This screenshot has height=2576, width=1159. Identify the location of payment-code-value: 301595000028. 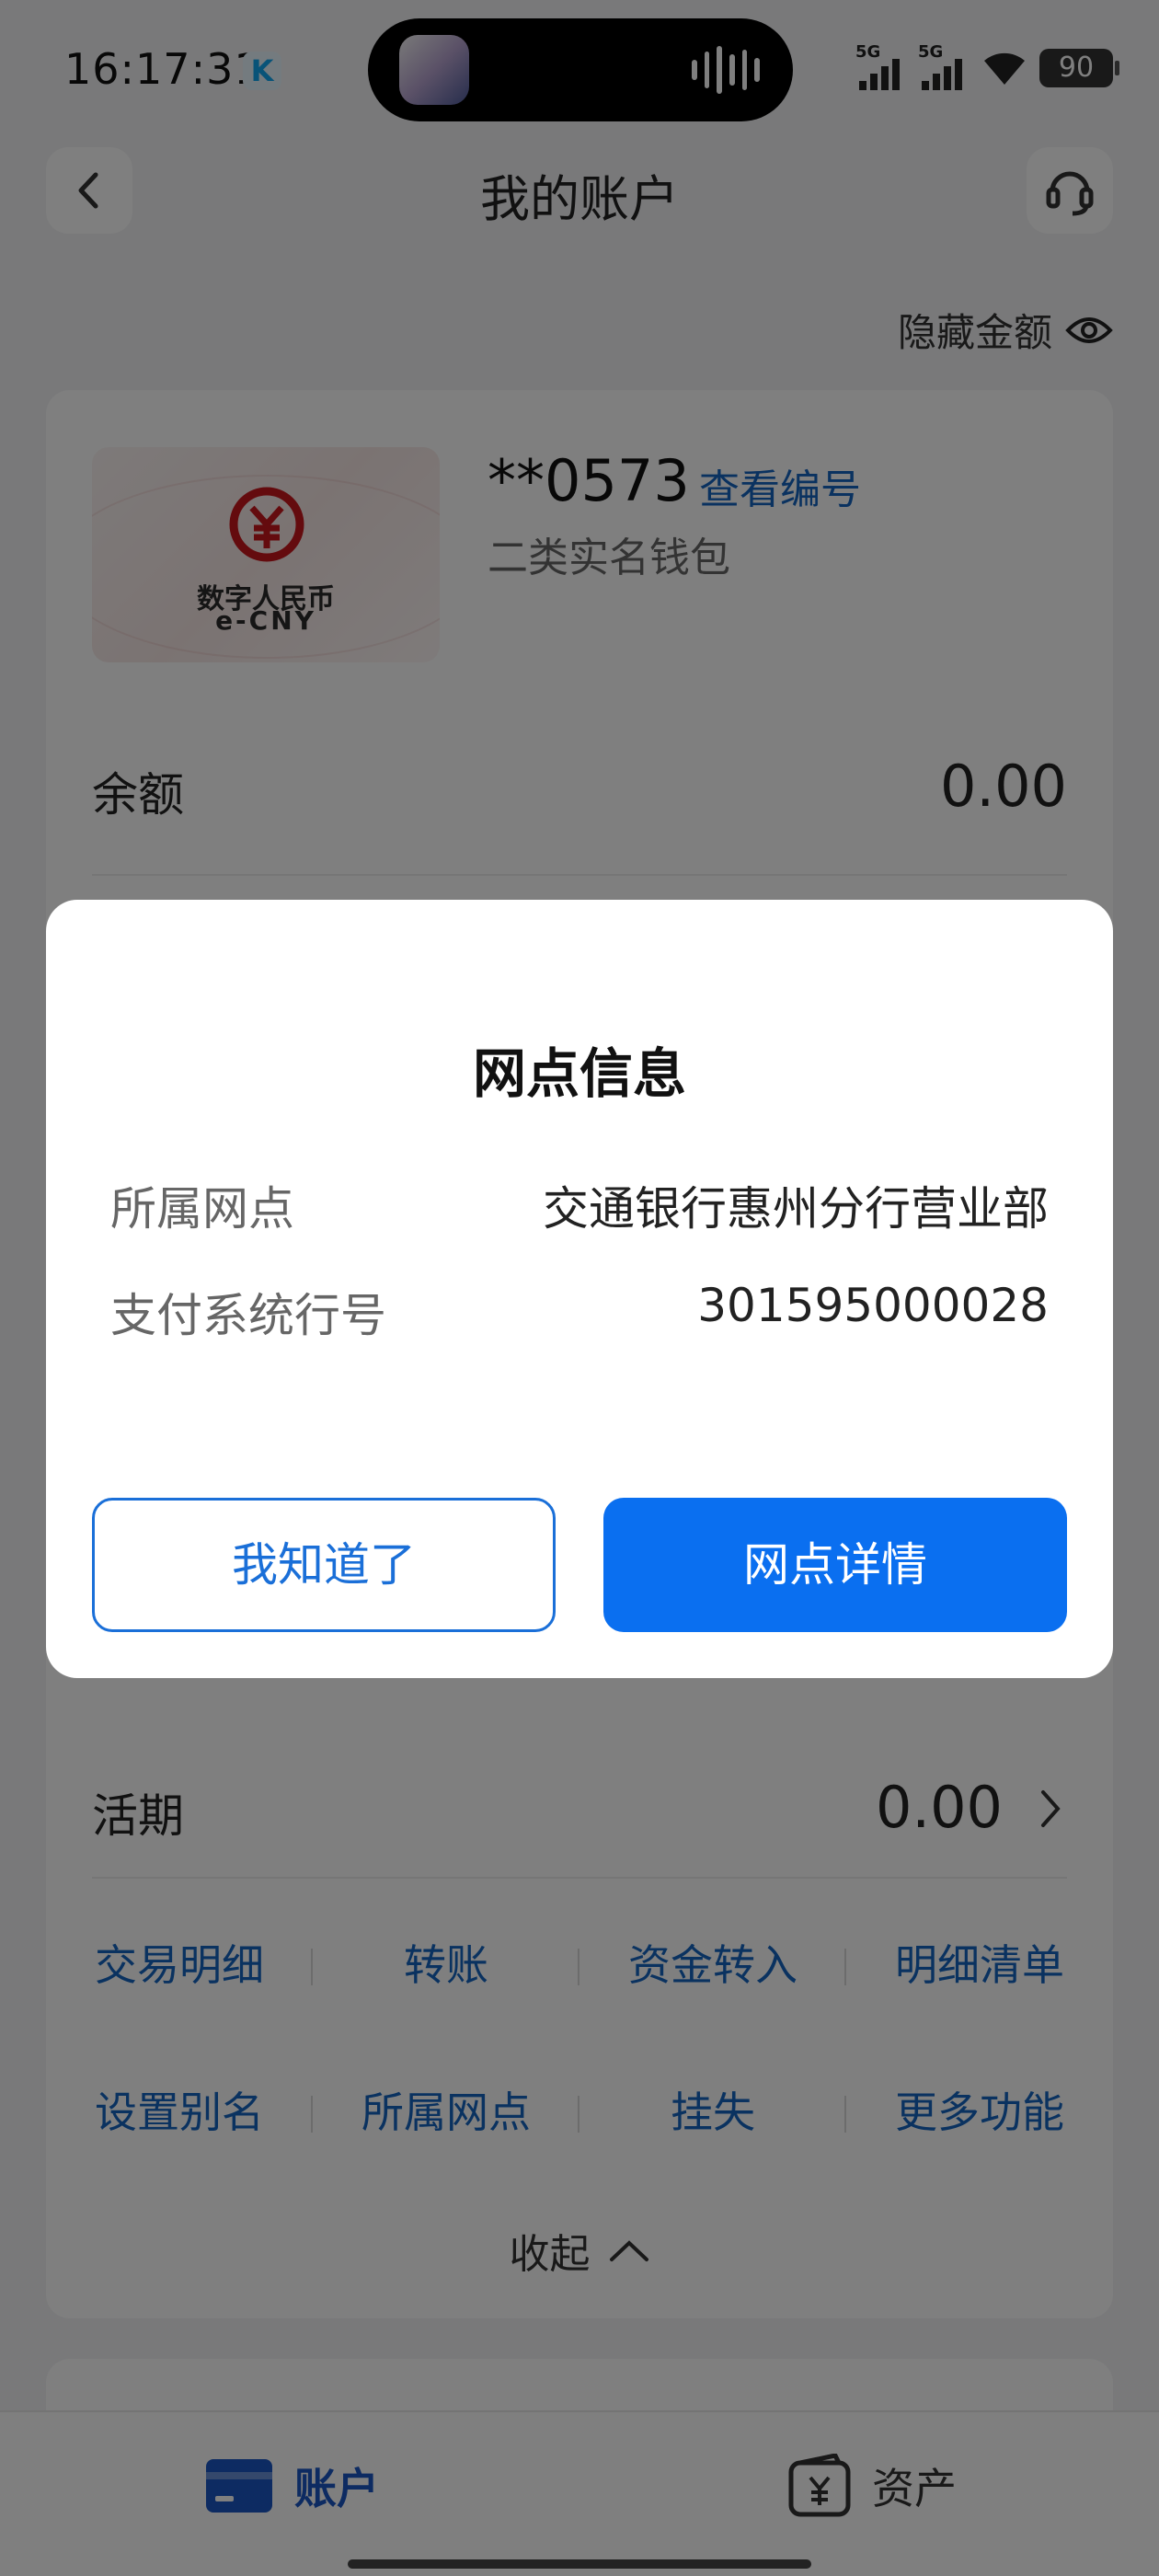
(873, 1305).